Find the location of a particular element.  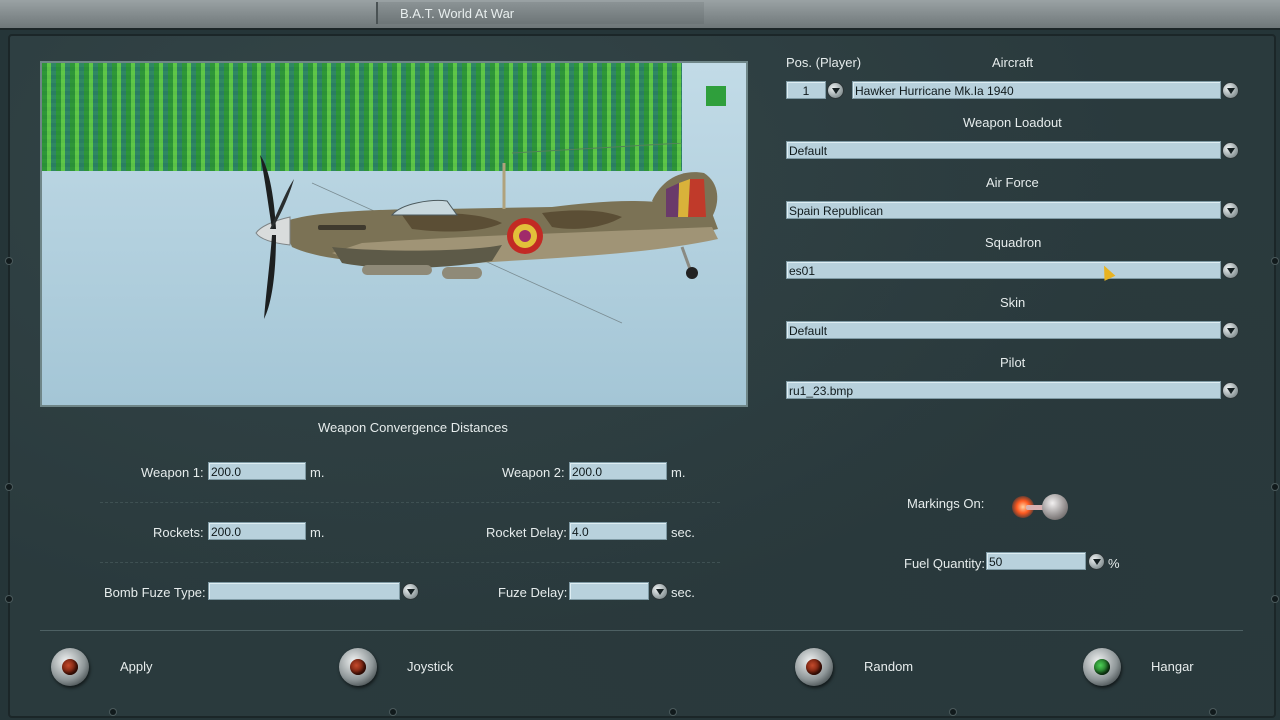

rocket-delay-label: Rocket Delay: is located at coordinates (526, 532).